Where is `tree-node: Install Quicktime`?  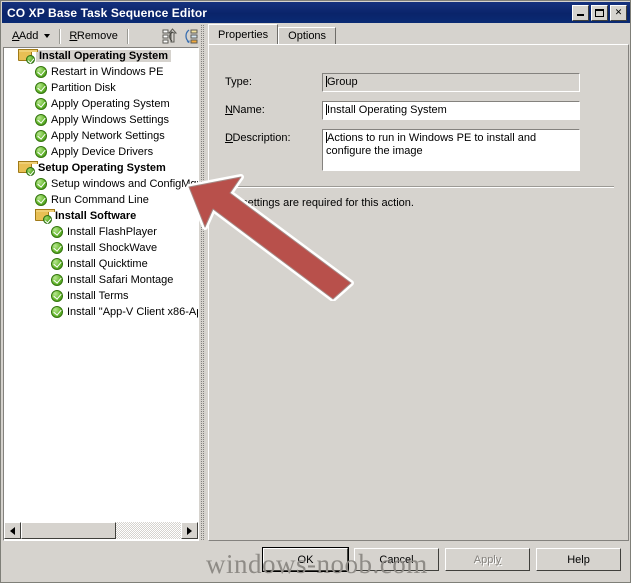 tree-node: Install Quicktime is located at coordinates (101, 264).